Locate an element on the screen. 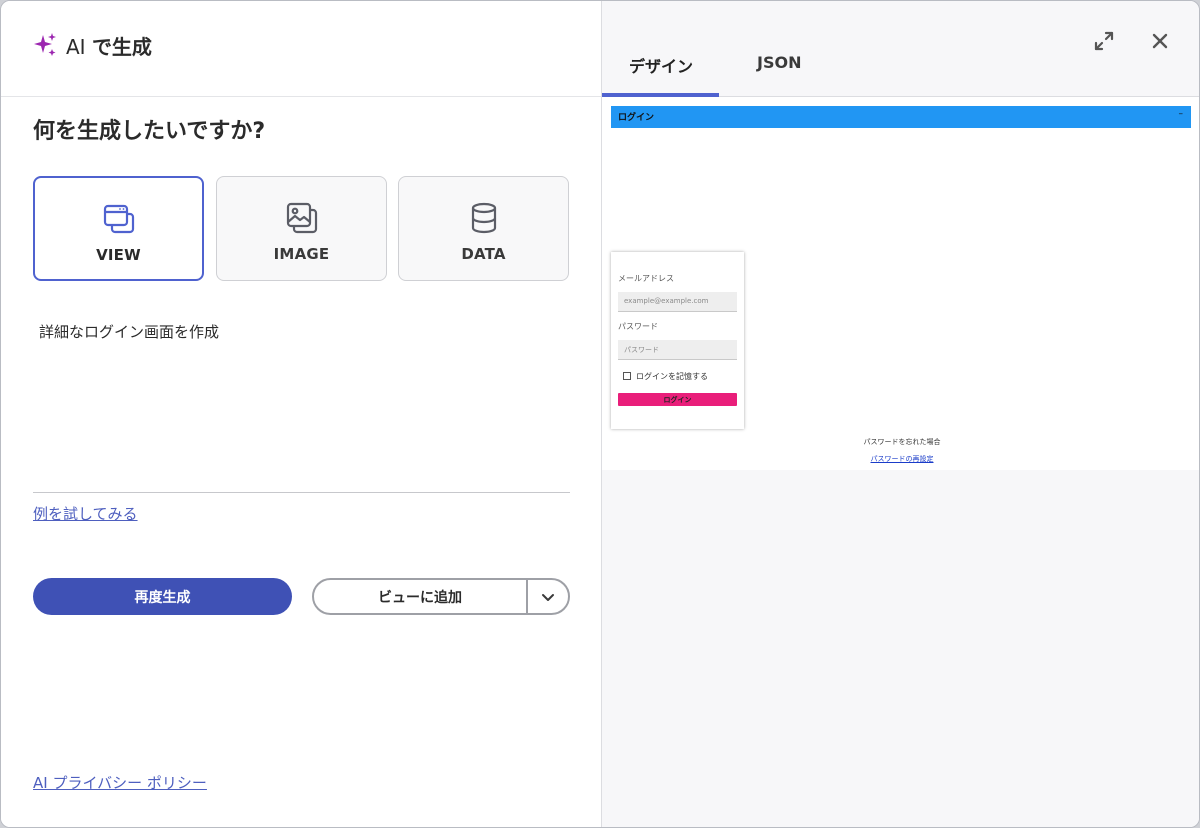  type-option-image: IMAGE is located at coordinates (301, 228).